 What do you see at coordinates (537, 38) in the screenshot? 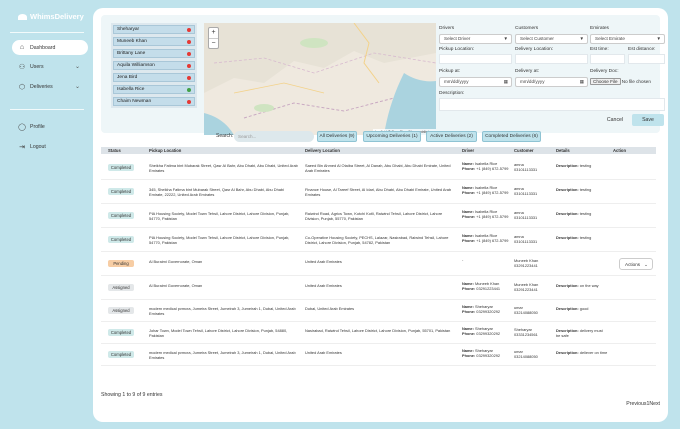
I see `customer-select-value: Select Customer` at bounding box center [537, 38].